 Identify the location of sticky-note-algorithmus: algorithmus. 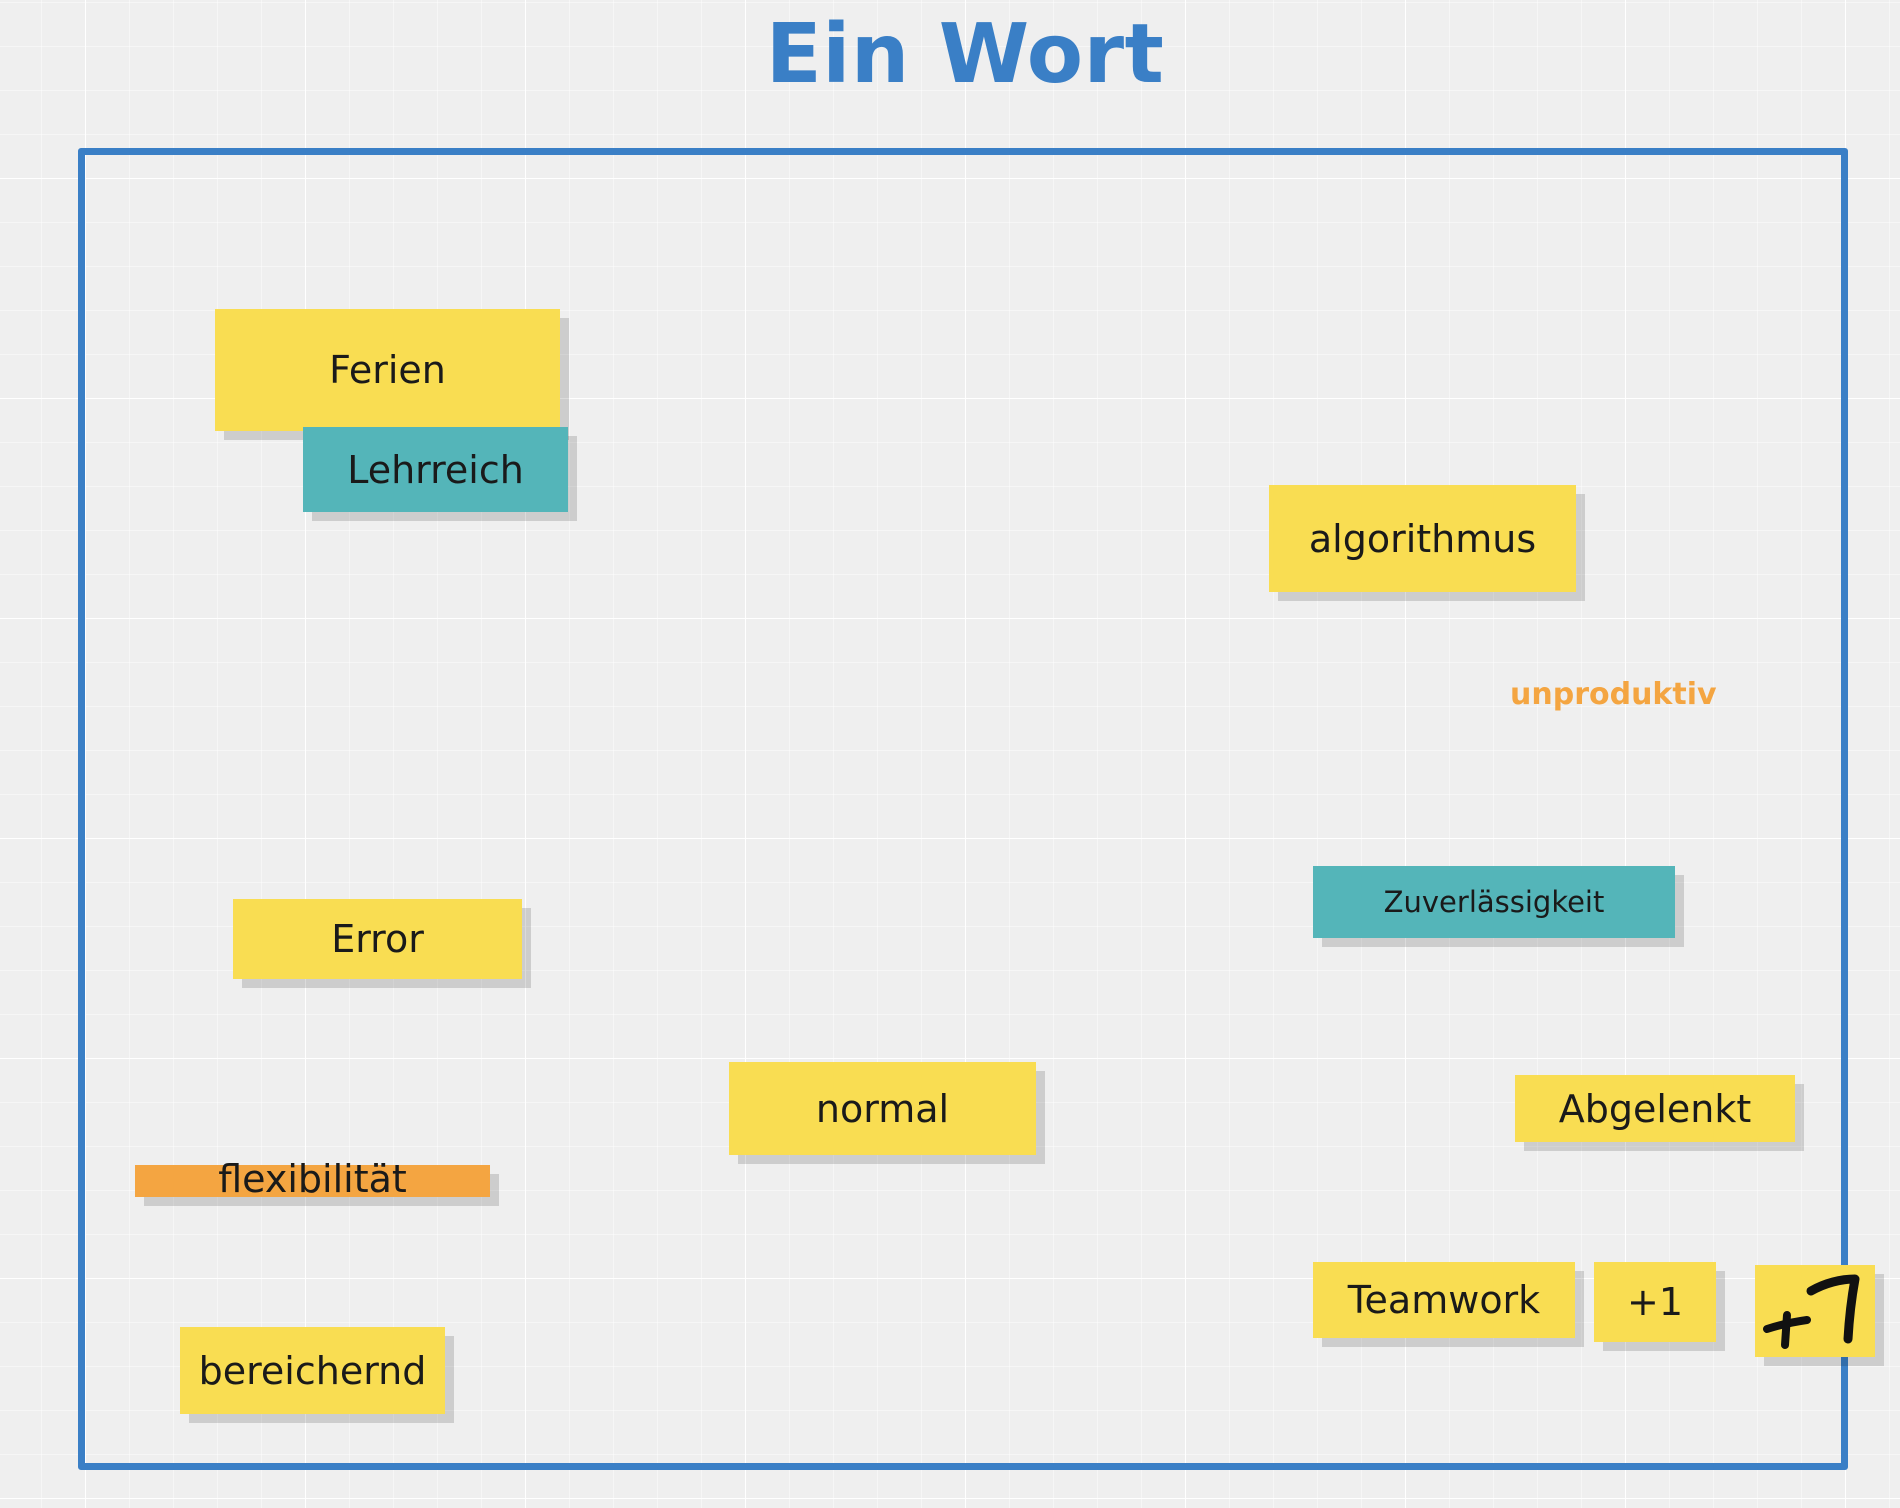
(1422, 538).